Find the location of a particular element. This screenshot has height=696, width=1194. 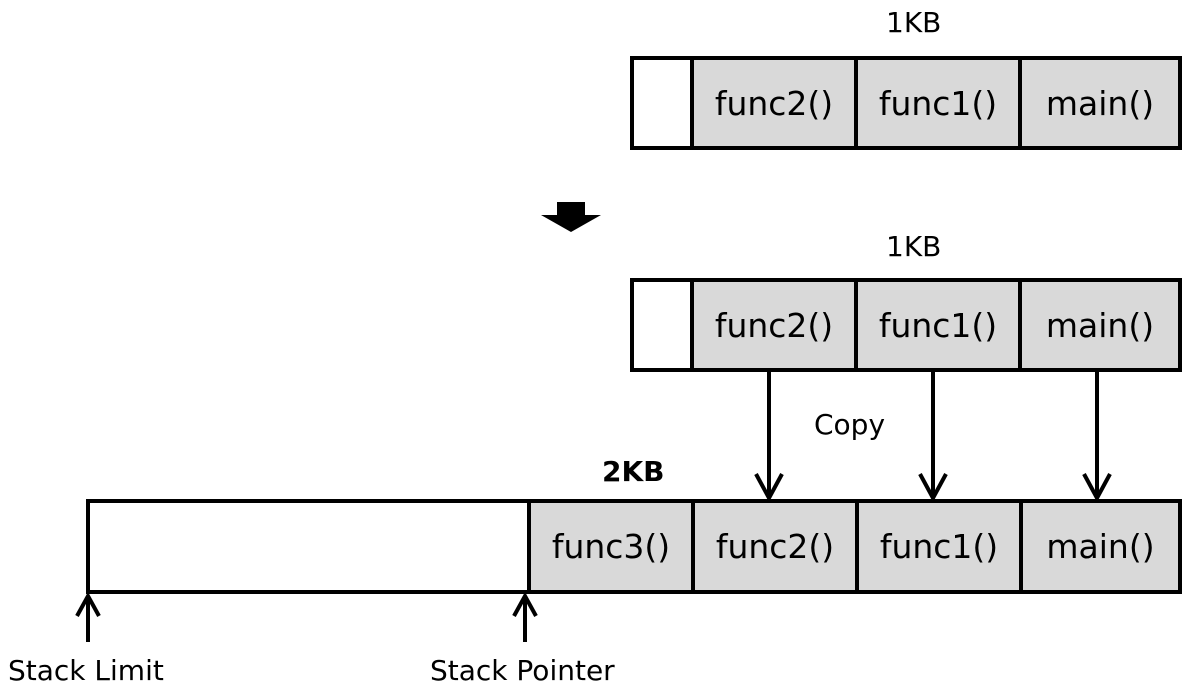

bottom-stack-frame: func1() is located at coordinates (937, 546).